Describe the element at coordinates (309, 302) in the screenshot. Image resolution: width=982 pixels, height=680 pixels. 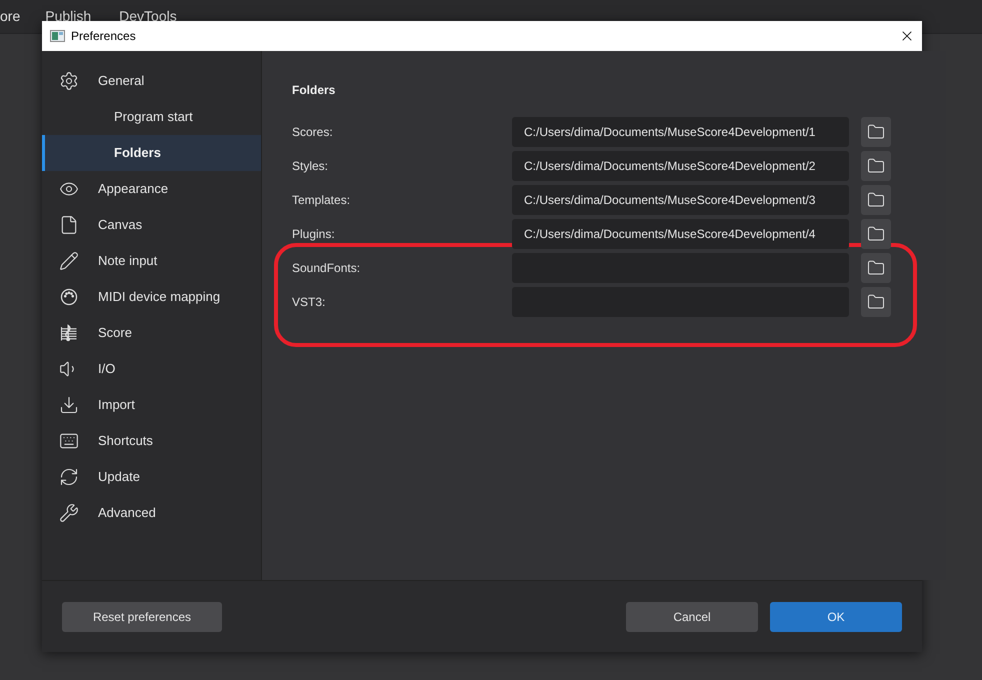
I see `field-label: VST3:` at that location.